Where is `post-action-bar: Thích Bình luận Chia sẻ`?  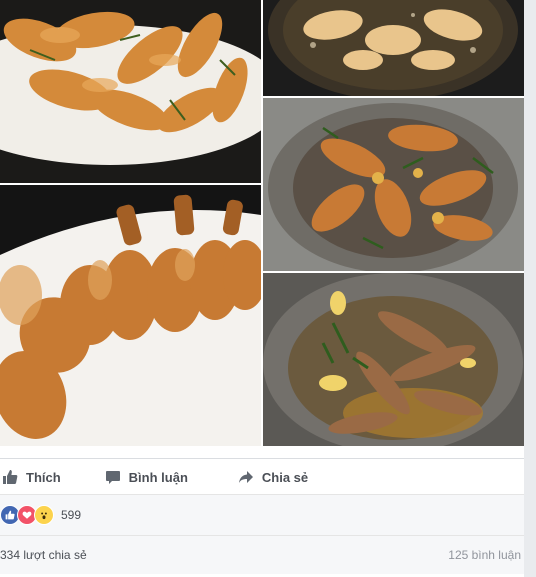
post-action-bar: Thích Bình luận Chia sẻ is located at coordinates (262, 476).